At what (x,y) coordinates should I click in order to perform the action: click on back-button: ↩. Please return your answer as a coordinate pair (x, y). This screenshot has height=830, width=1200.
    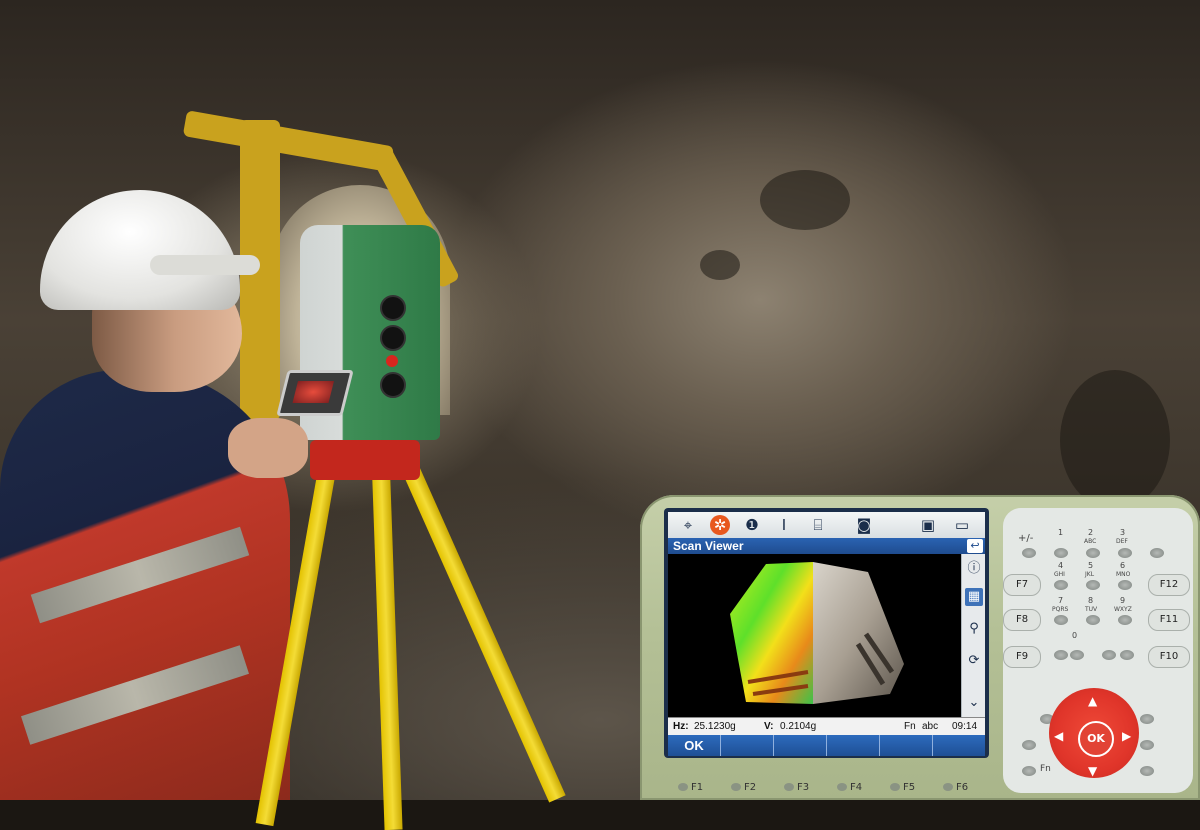
    Looking at the image, I should click on (975, 546).